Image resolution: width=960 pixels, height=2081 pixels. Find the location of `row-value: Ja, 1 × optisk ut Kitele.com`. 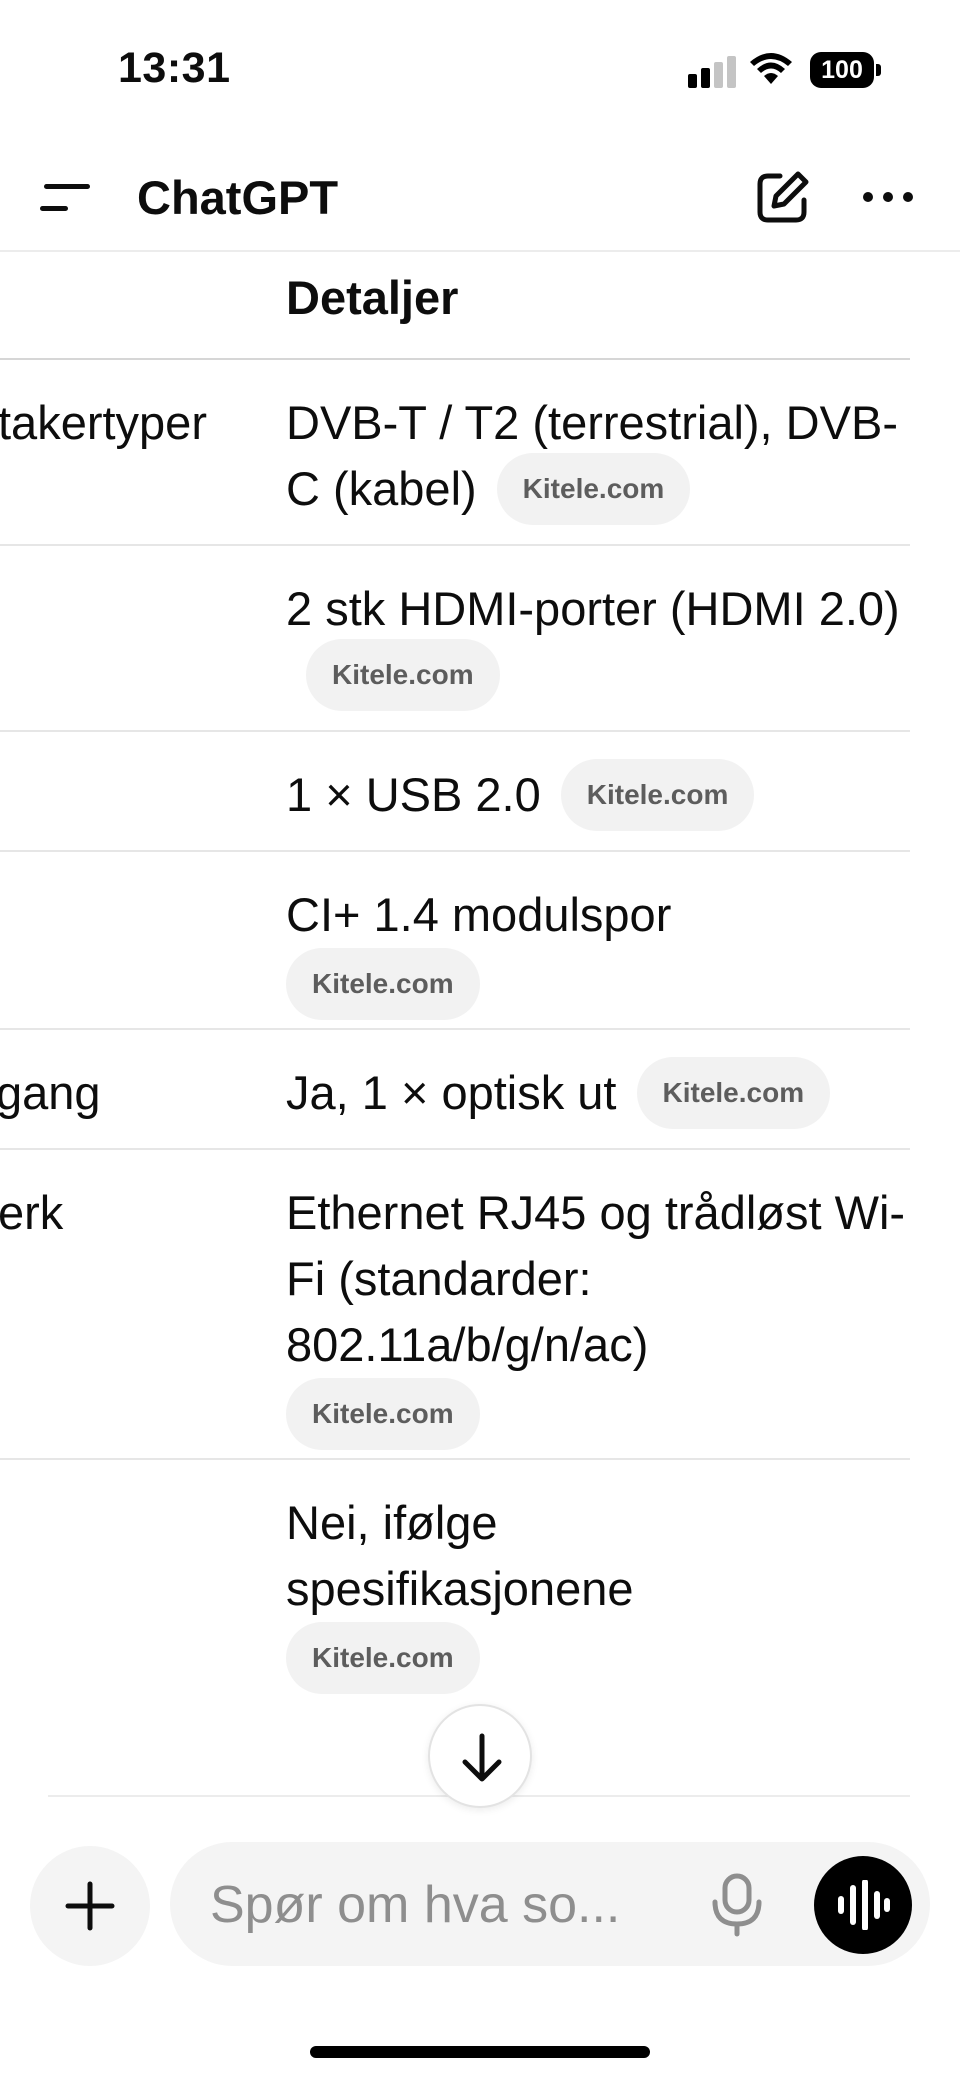

row-value: Ja, 1 × optisk ut Kitele.com is located at coordinates (596, 1081).